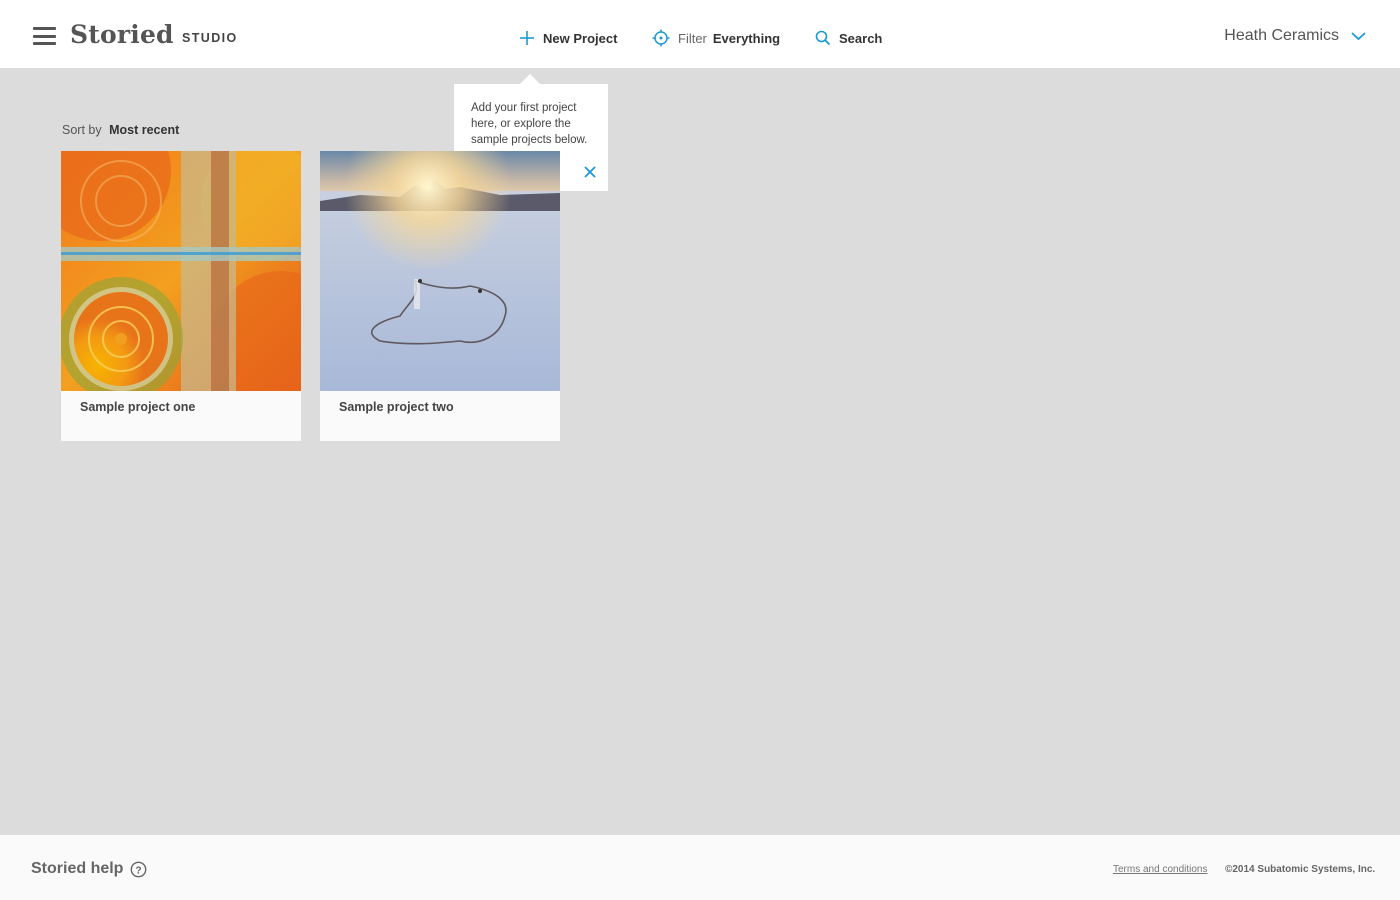 Image resolution: width=1400 pixels, height=900 pixels. I want to click on close-icon, so click(590, 172).